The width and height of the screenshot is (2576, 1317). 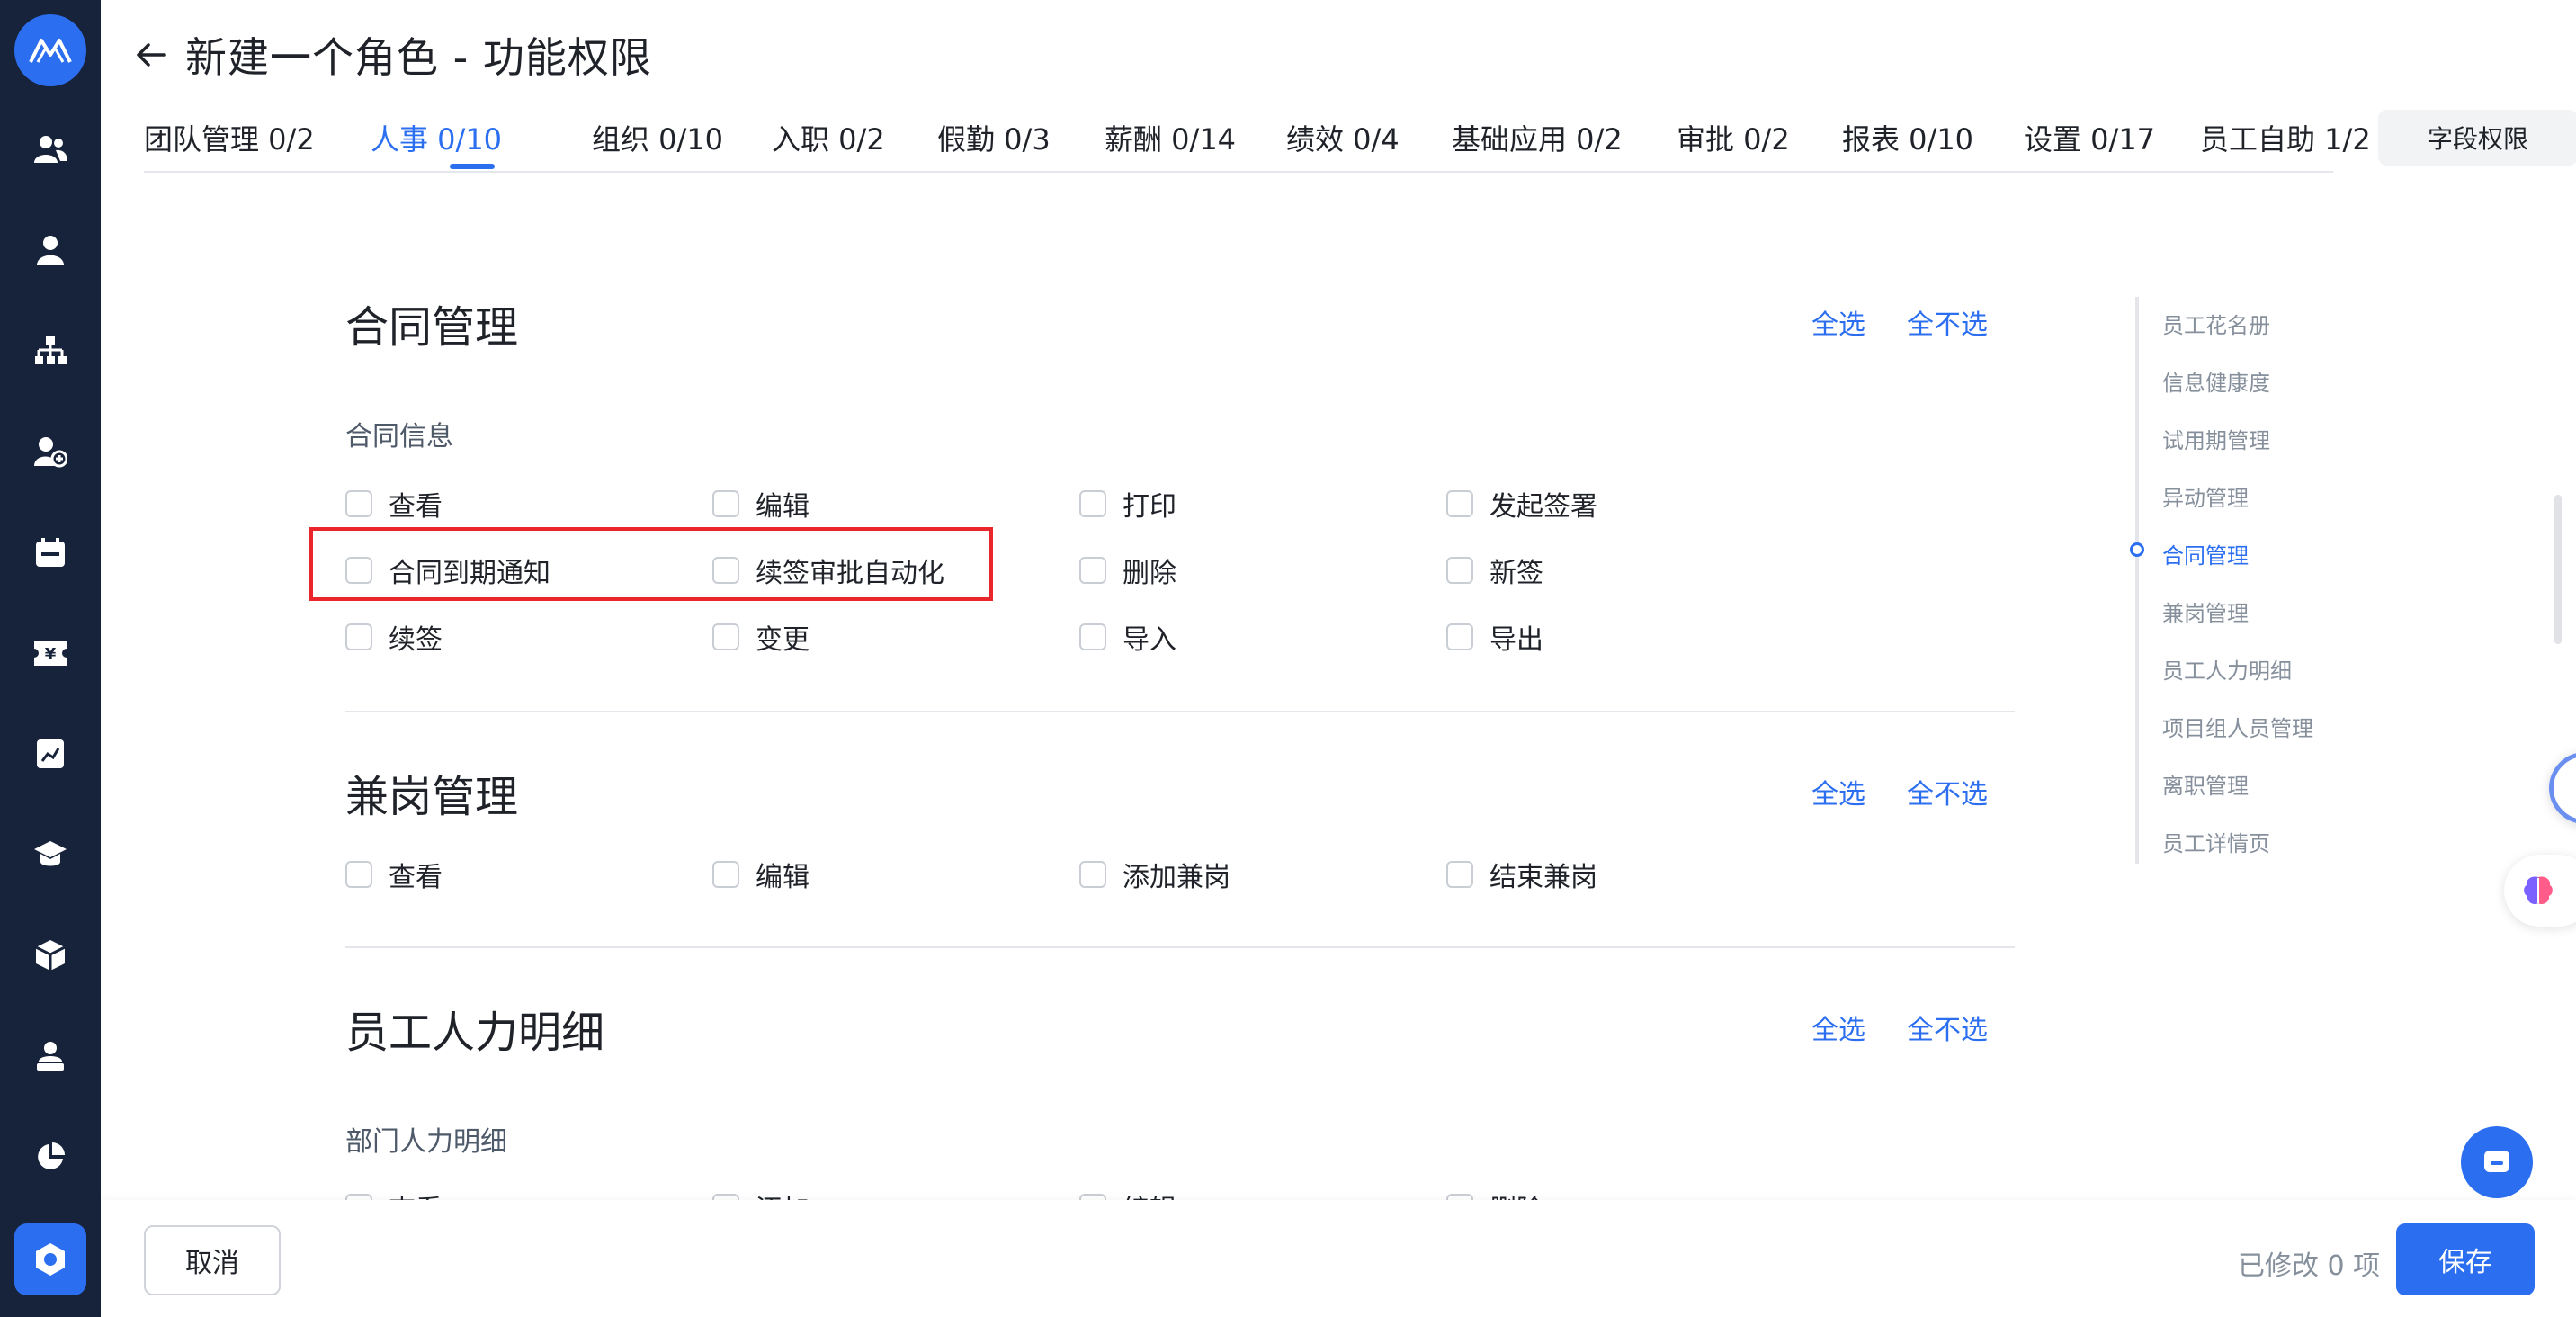 I want to click on checkbox-part-time-edit: 编辑, so click(x=760, y=874).